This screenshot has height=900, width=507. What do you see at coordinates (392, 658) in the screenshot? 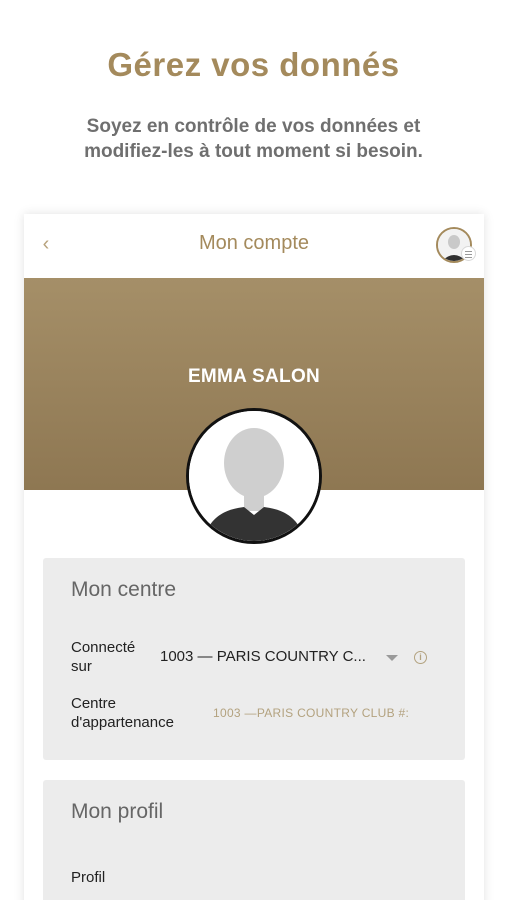
I see `chevron-down-icon` at bounding box center [392, 658].